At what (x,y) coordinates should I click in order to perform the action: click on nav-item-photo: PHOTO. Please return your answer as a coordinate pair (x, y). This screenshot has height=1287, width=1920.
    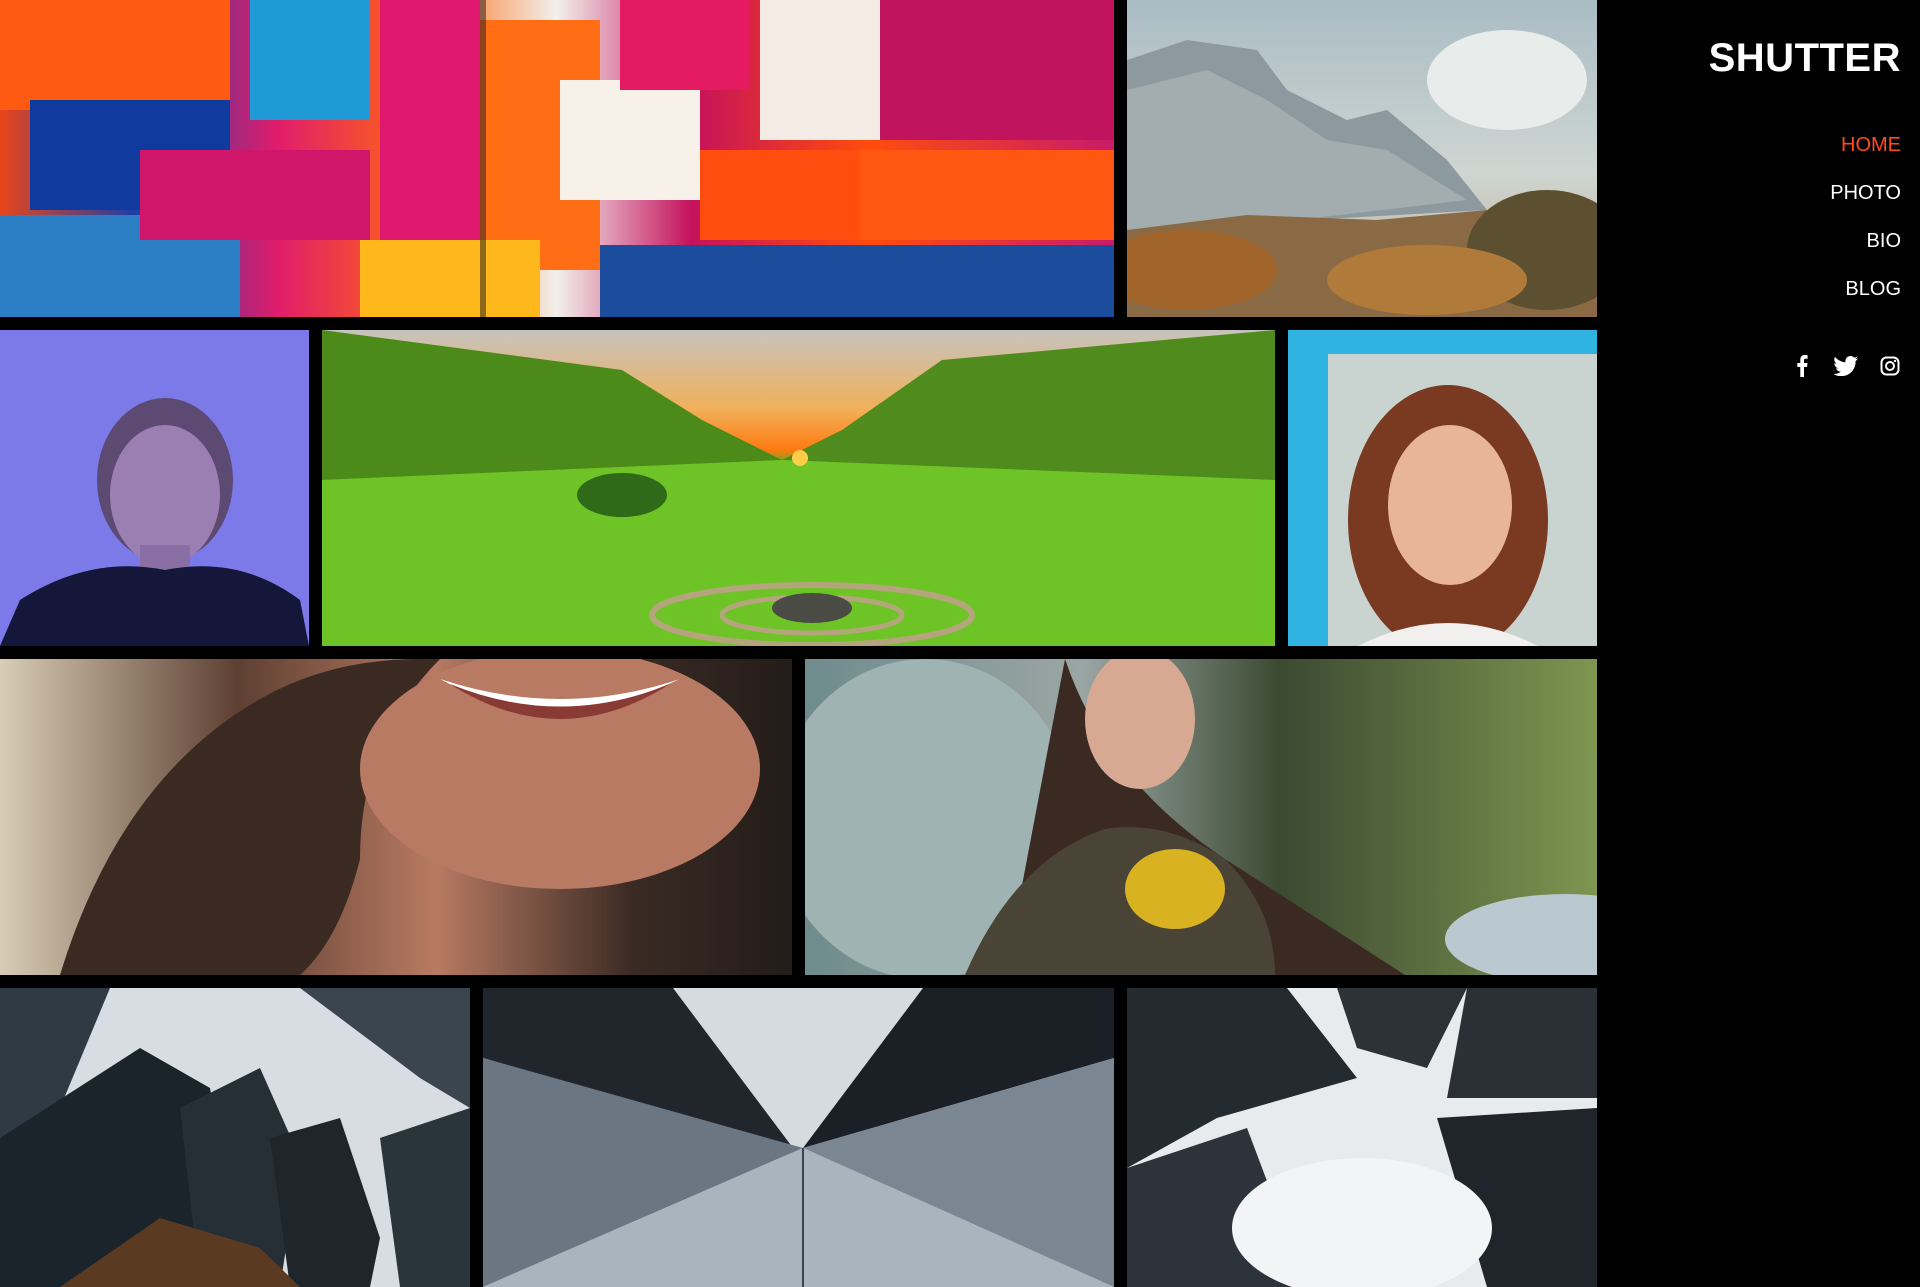
    Looking at the image, I should click on (1865, 204).